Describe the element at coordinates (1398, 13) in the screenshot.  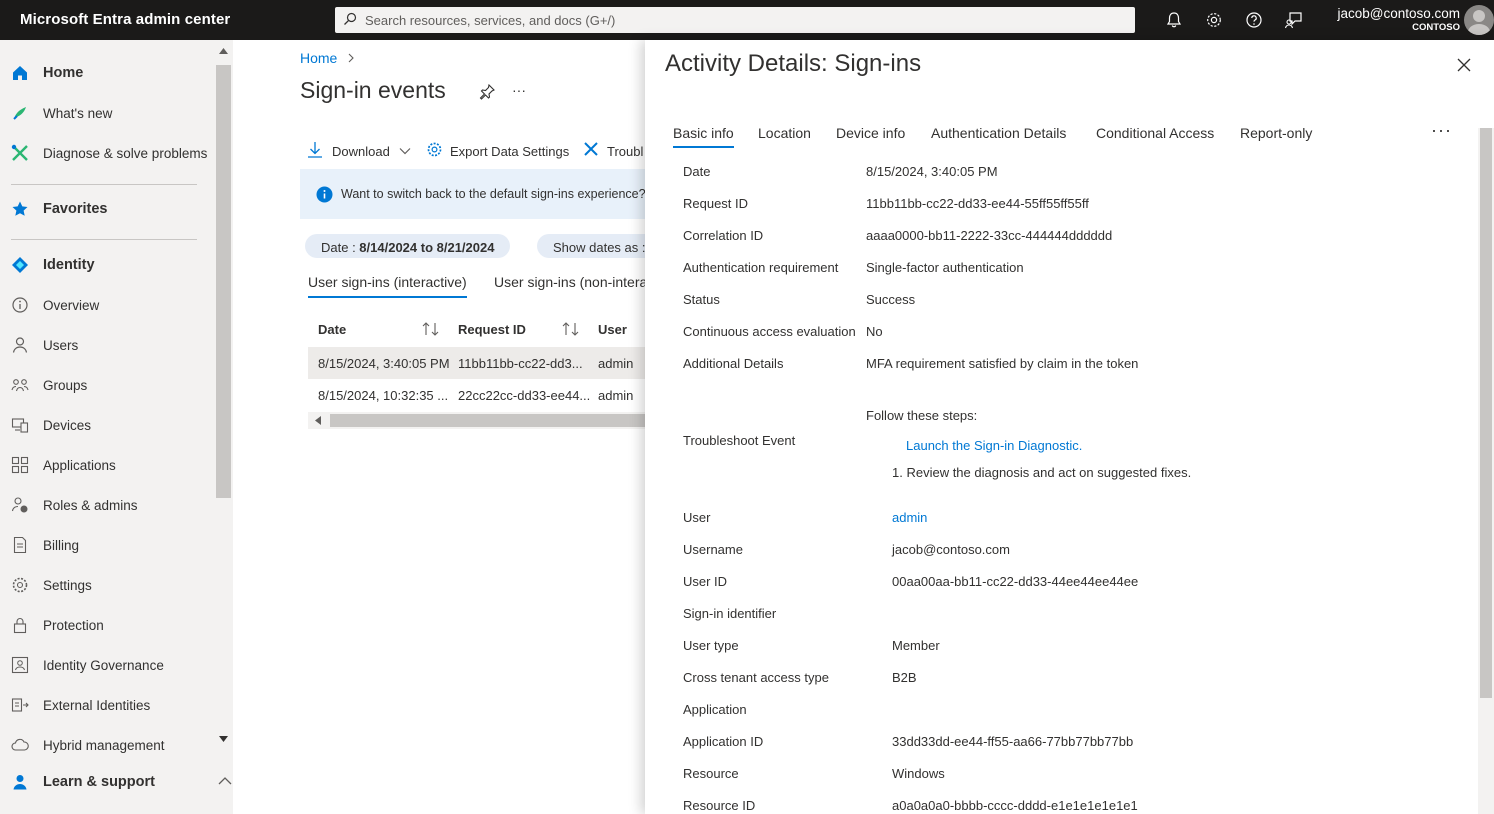
I see `account-email: jacob@contoso.com` at that location.